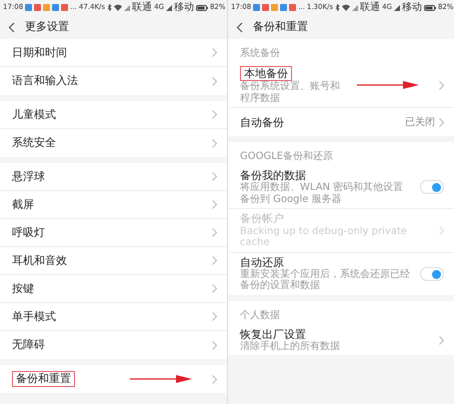 Image resolution: width=454 pixels, height=404 pixels. Describe the element at coordinates (341, 340) in the screenshot. I see `settings-row: 恢复出厂设置 清除手机上的所有数据` at that location.